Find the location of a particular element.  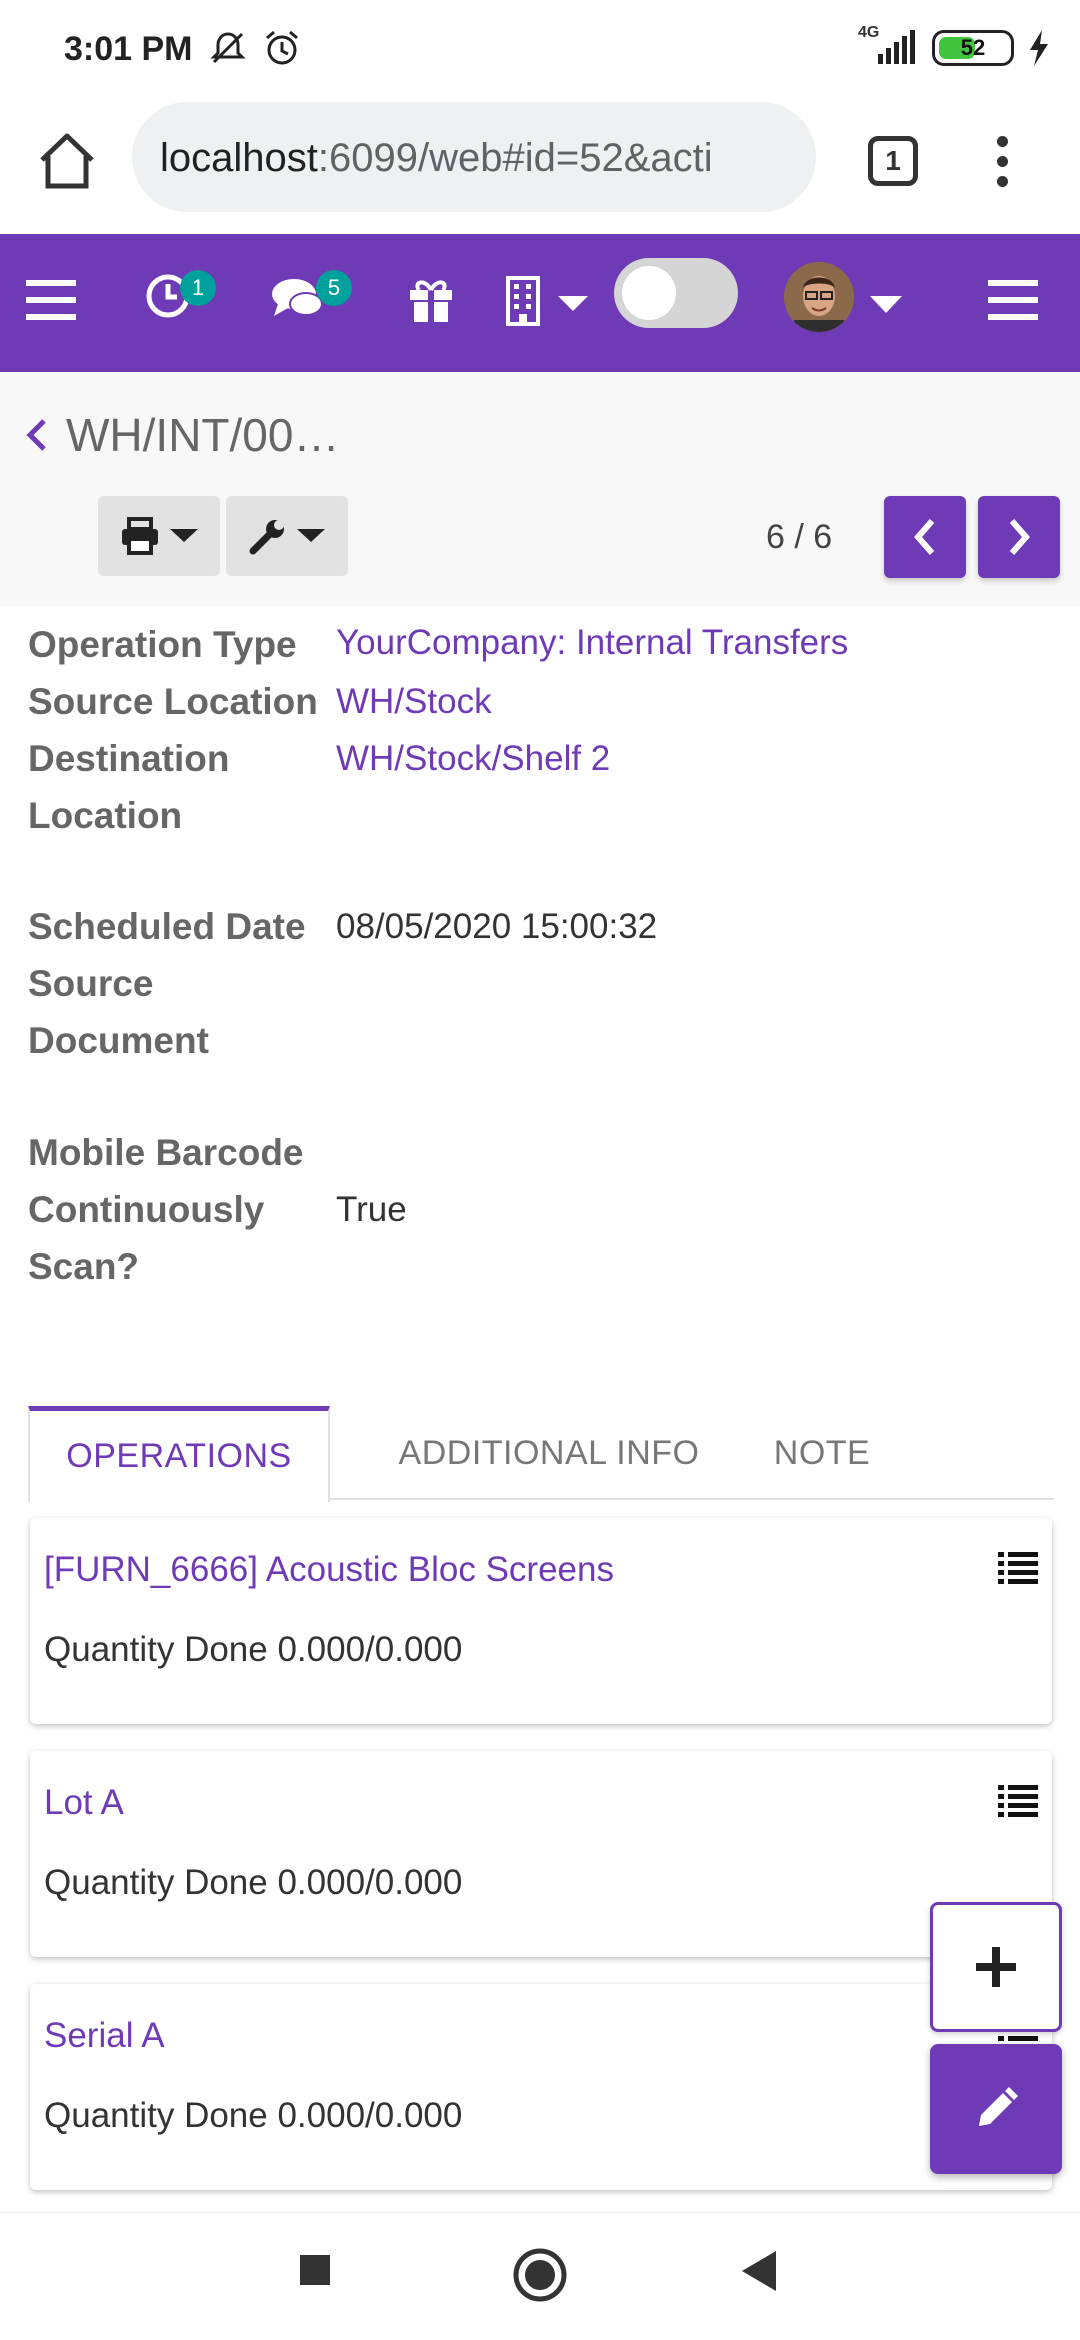

recents-icon is located at coordinates (315, 2270).